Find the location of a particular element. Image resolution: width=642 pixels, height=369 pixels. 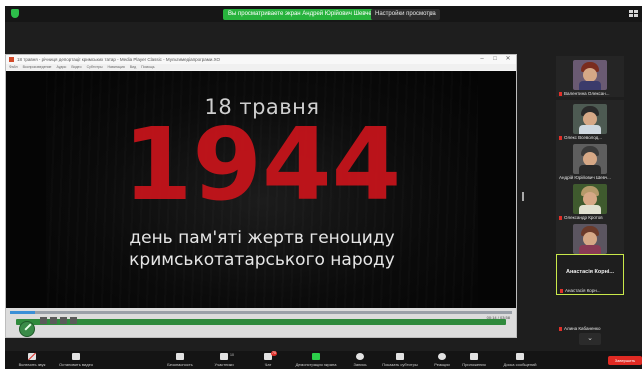

menu-item-subtitles: Субтитры is located at coordinates (95, 67).